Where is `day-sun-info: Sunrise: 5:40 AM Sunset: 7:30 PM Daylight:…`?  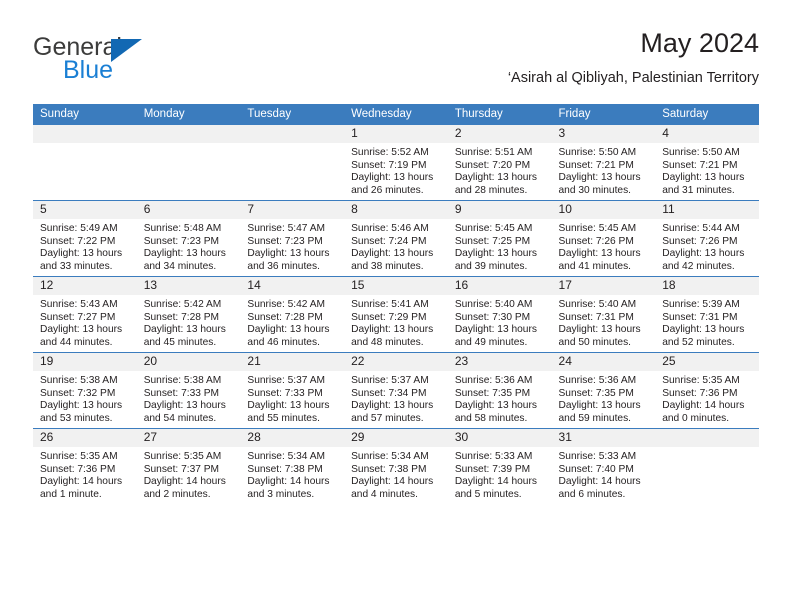
day-sun-info: Sunrise: 5:40 AM Sunset: 7:30 PM Daylight:… is located at coordinates (500, 322).